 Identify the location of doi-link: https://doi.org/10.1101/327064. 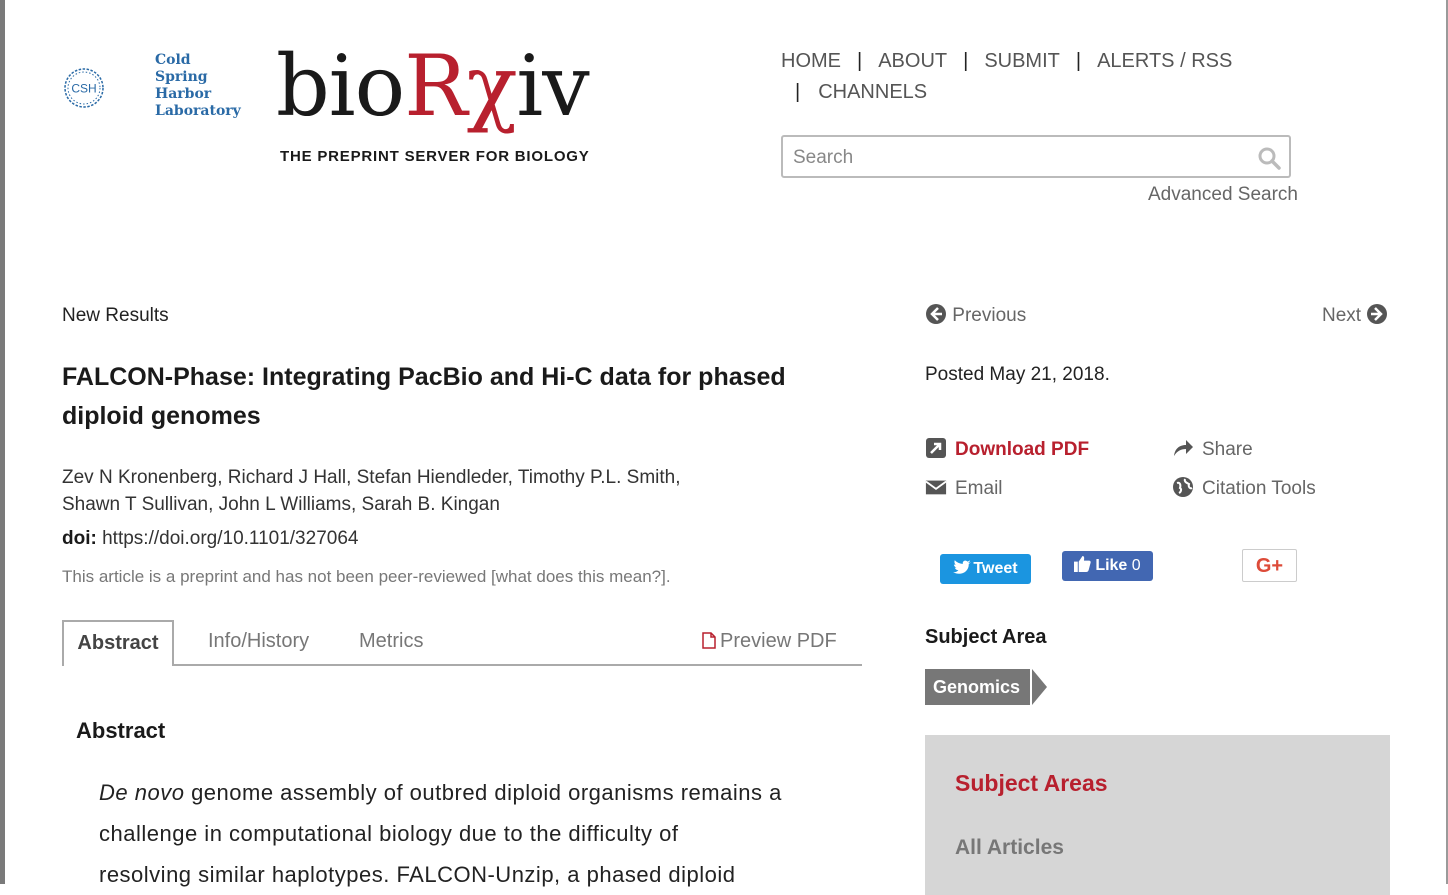
(230, 538).